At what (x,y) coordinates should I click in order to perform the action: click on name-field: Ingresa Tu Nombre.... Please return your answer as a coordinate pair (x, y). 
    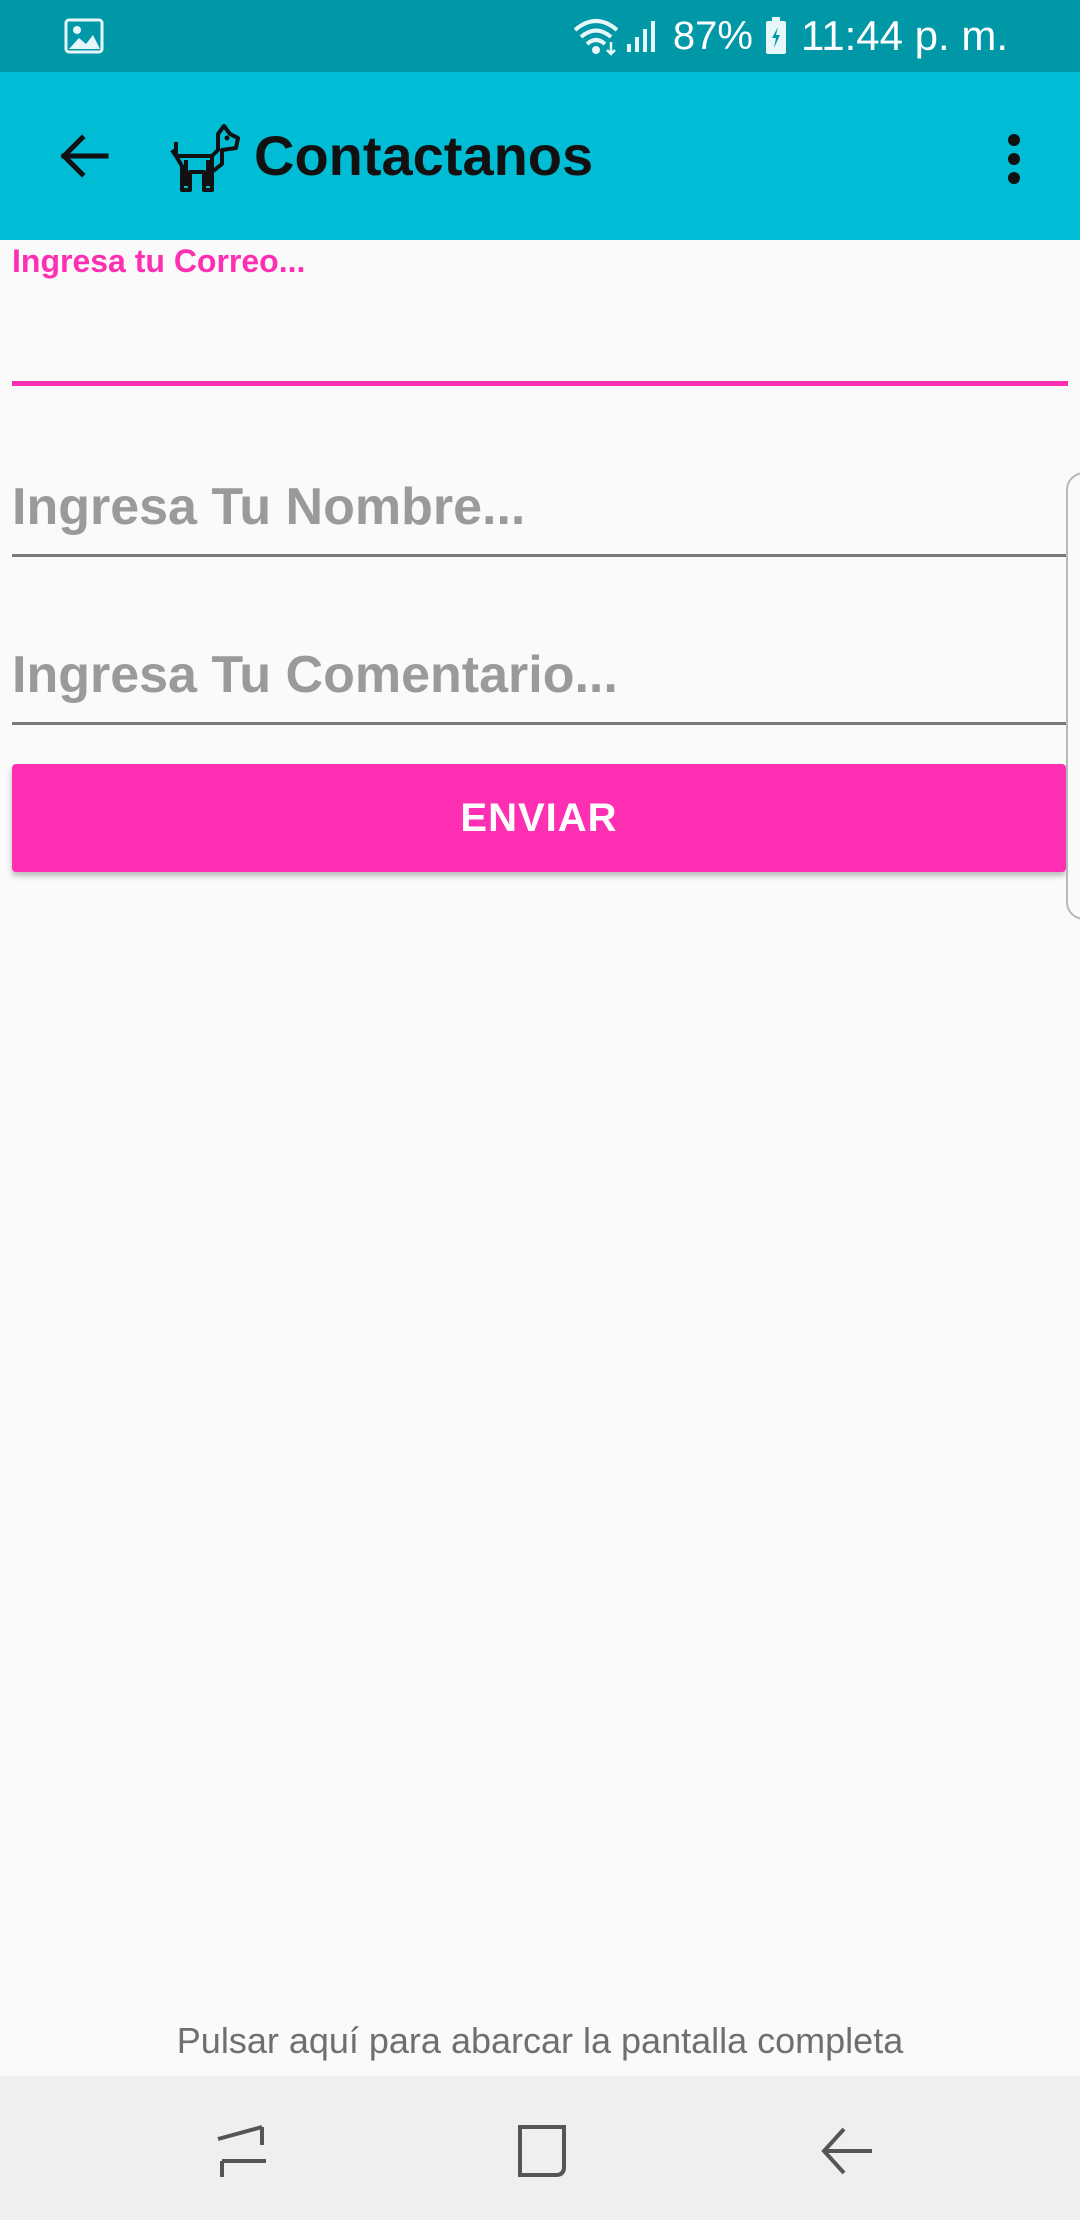
    Looking at the image, I should click on (539, 514).